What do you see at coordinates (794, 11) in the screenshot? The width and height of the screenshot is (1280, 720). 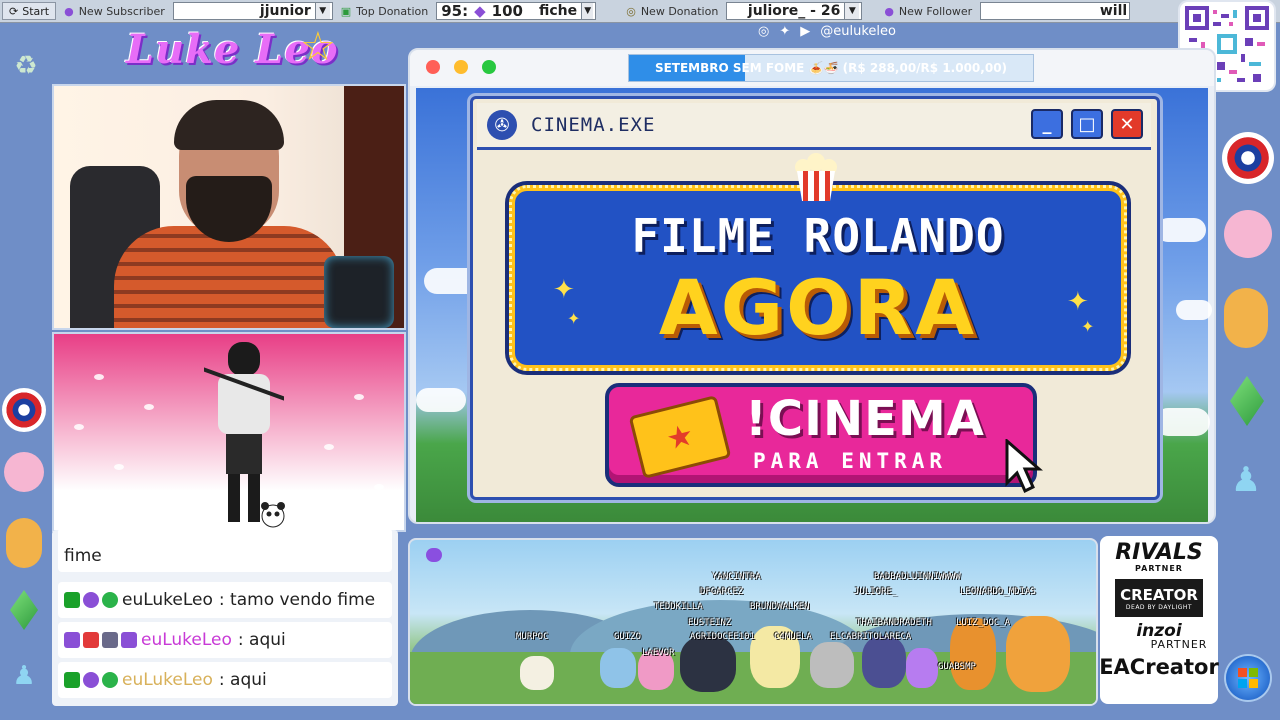 I see `new-donation-field: juliore_ - 26 ▼` at bounding box center [794, 11].